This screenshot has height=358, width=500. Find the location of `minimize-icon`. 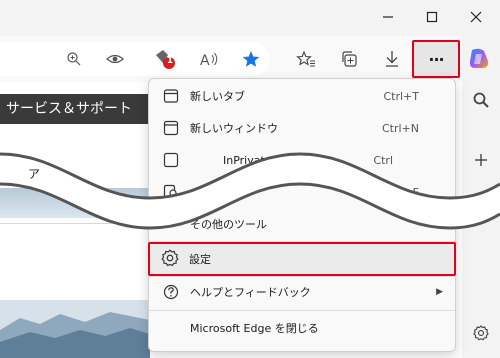

minimize-icon is located at coordinates (388, 17).